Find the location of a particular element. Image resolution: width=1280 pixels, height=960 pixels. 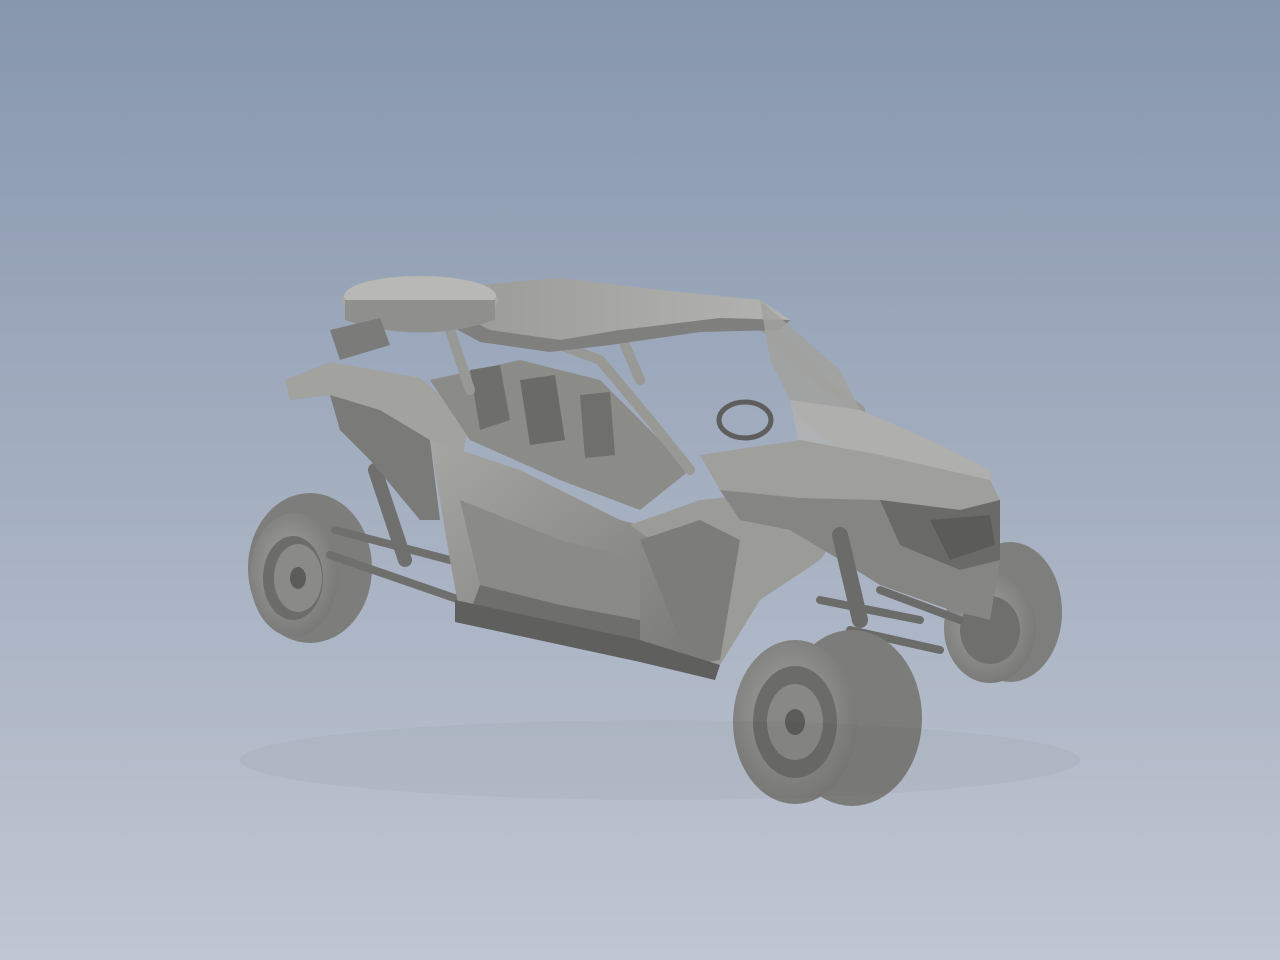

rear-right-wheel is located at coordinates (298, 578).